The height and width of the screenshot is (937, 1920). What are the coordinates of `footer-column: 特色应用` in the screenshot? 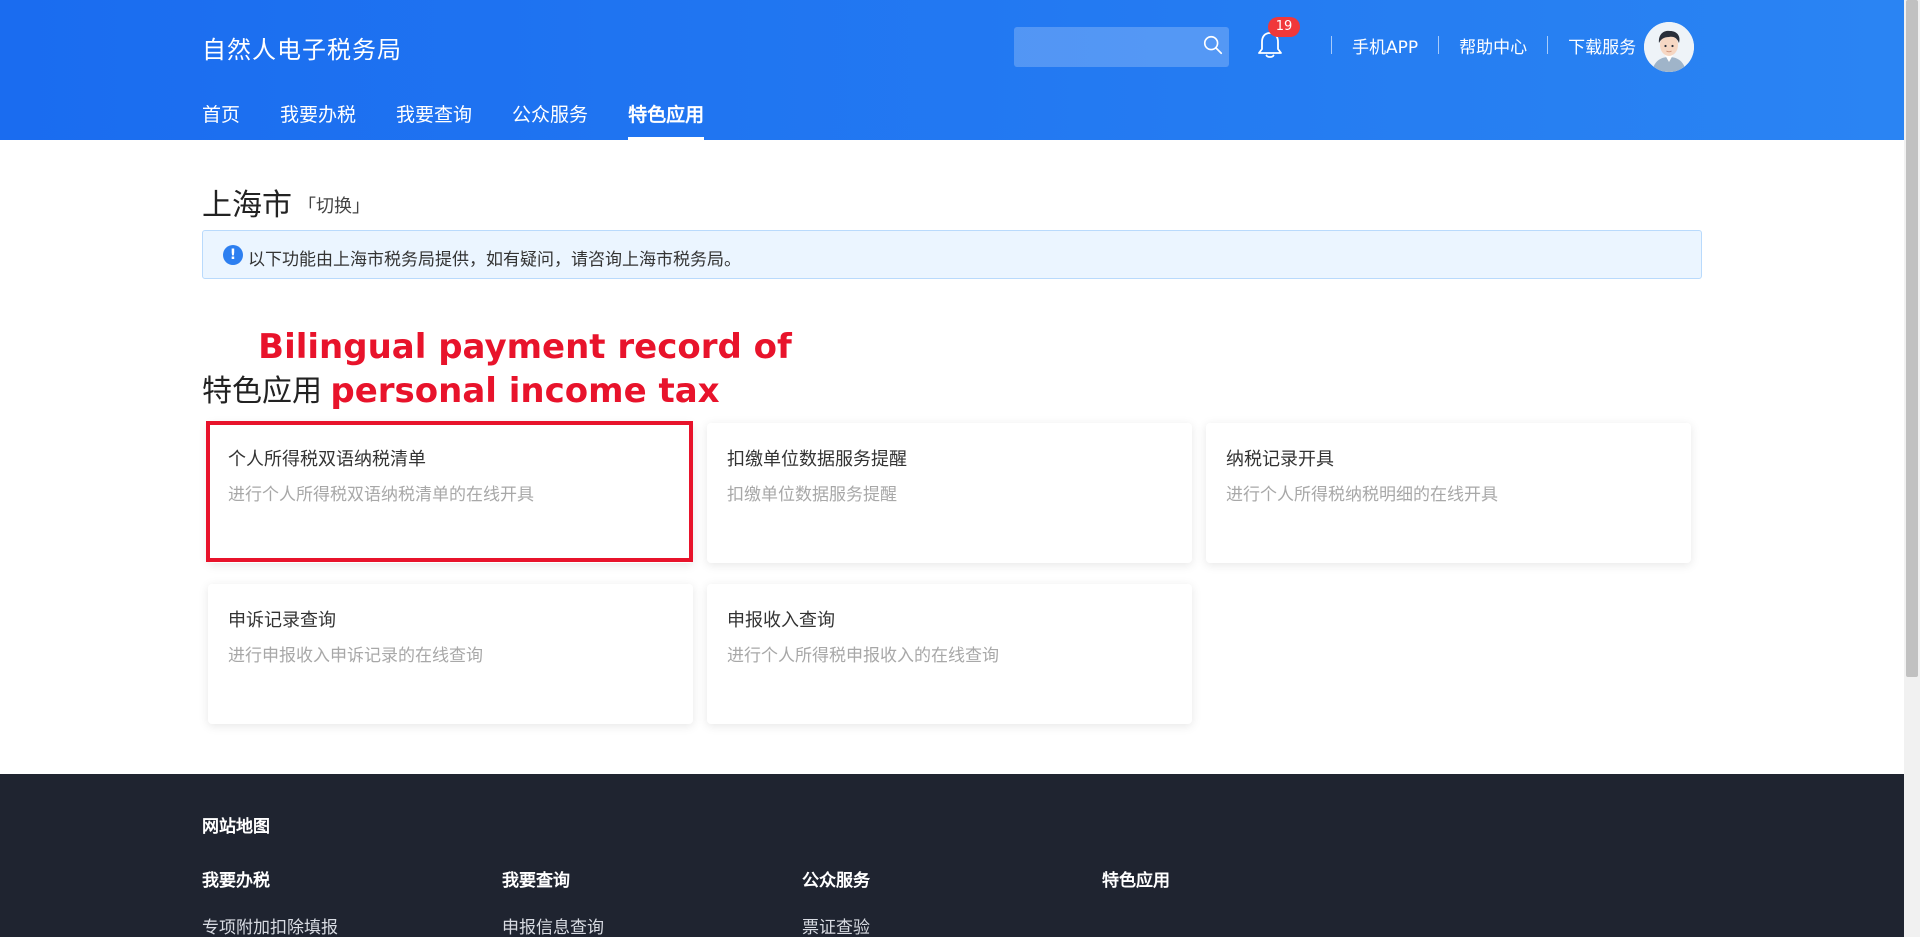 It's located at (1242, 878).